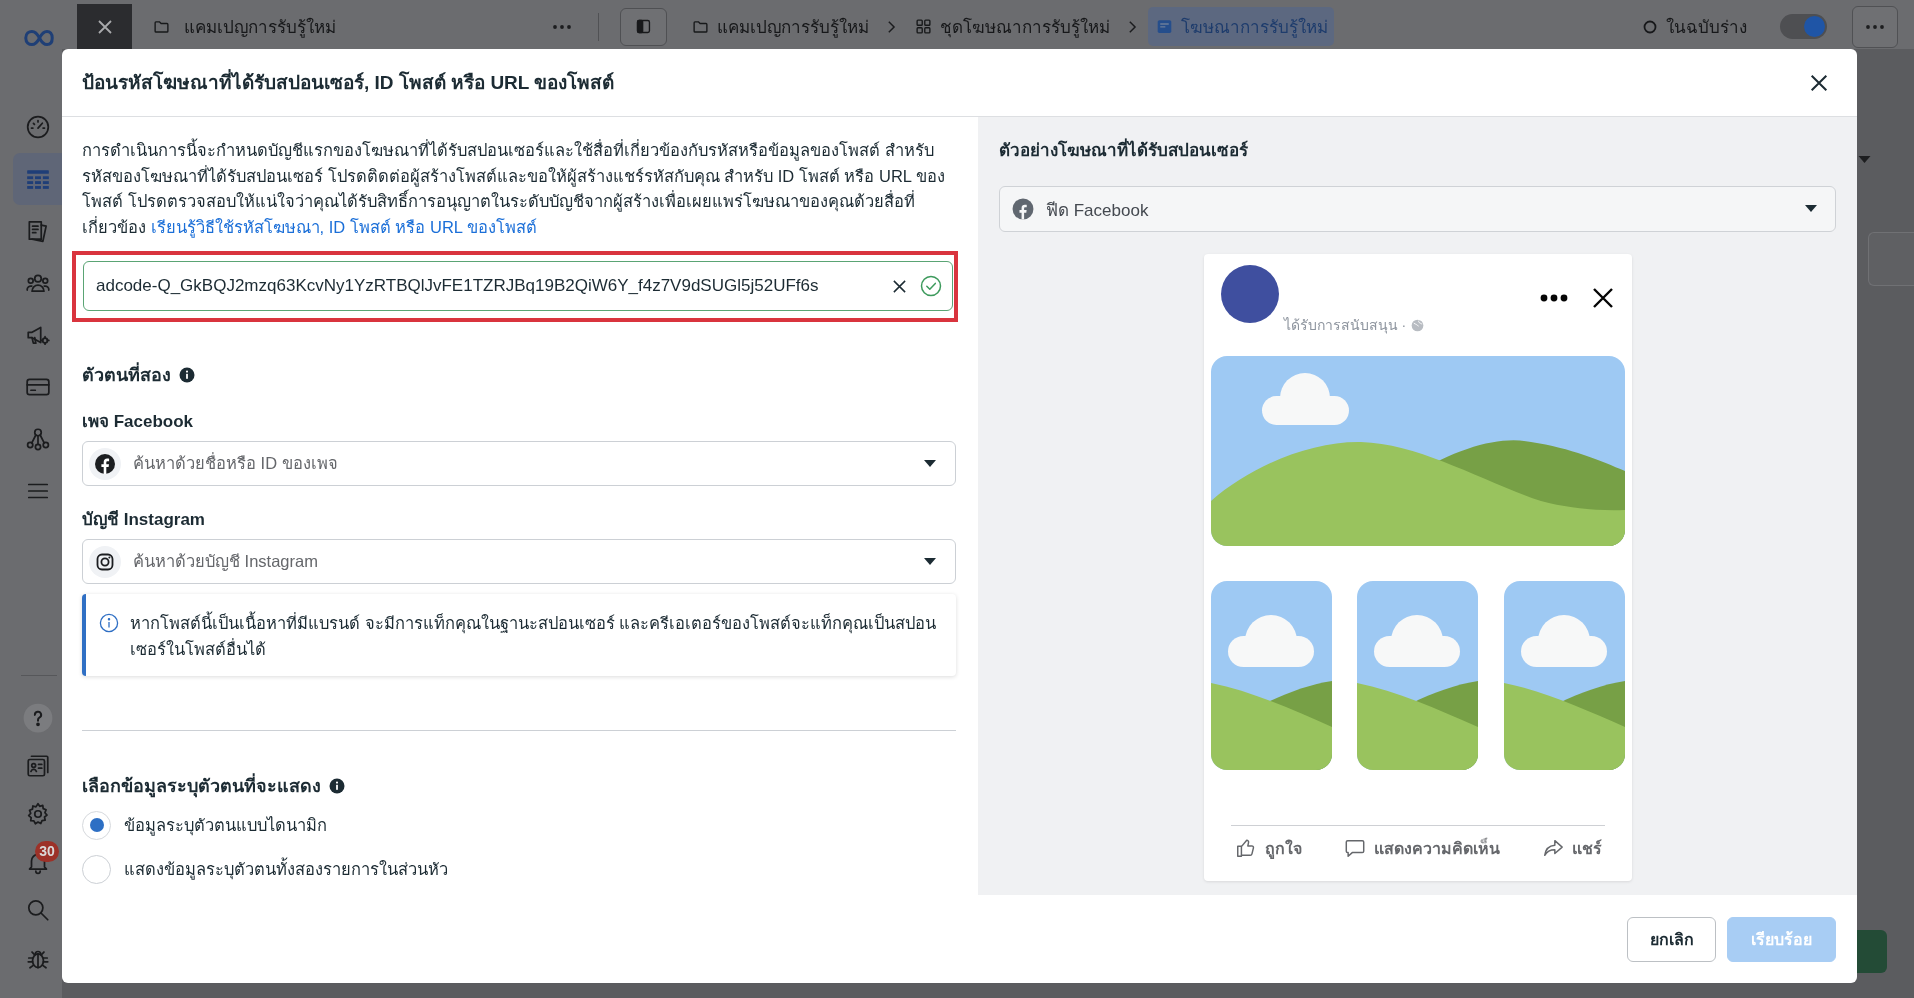 The image size is (1914, 998). What do you see at coordinates (1164, 26) in the screenshot?
I see `note-icon` at bounding box center [1164, 26].